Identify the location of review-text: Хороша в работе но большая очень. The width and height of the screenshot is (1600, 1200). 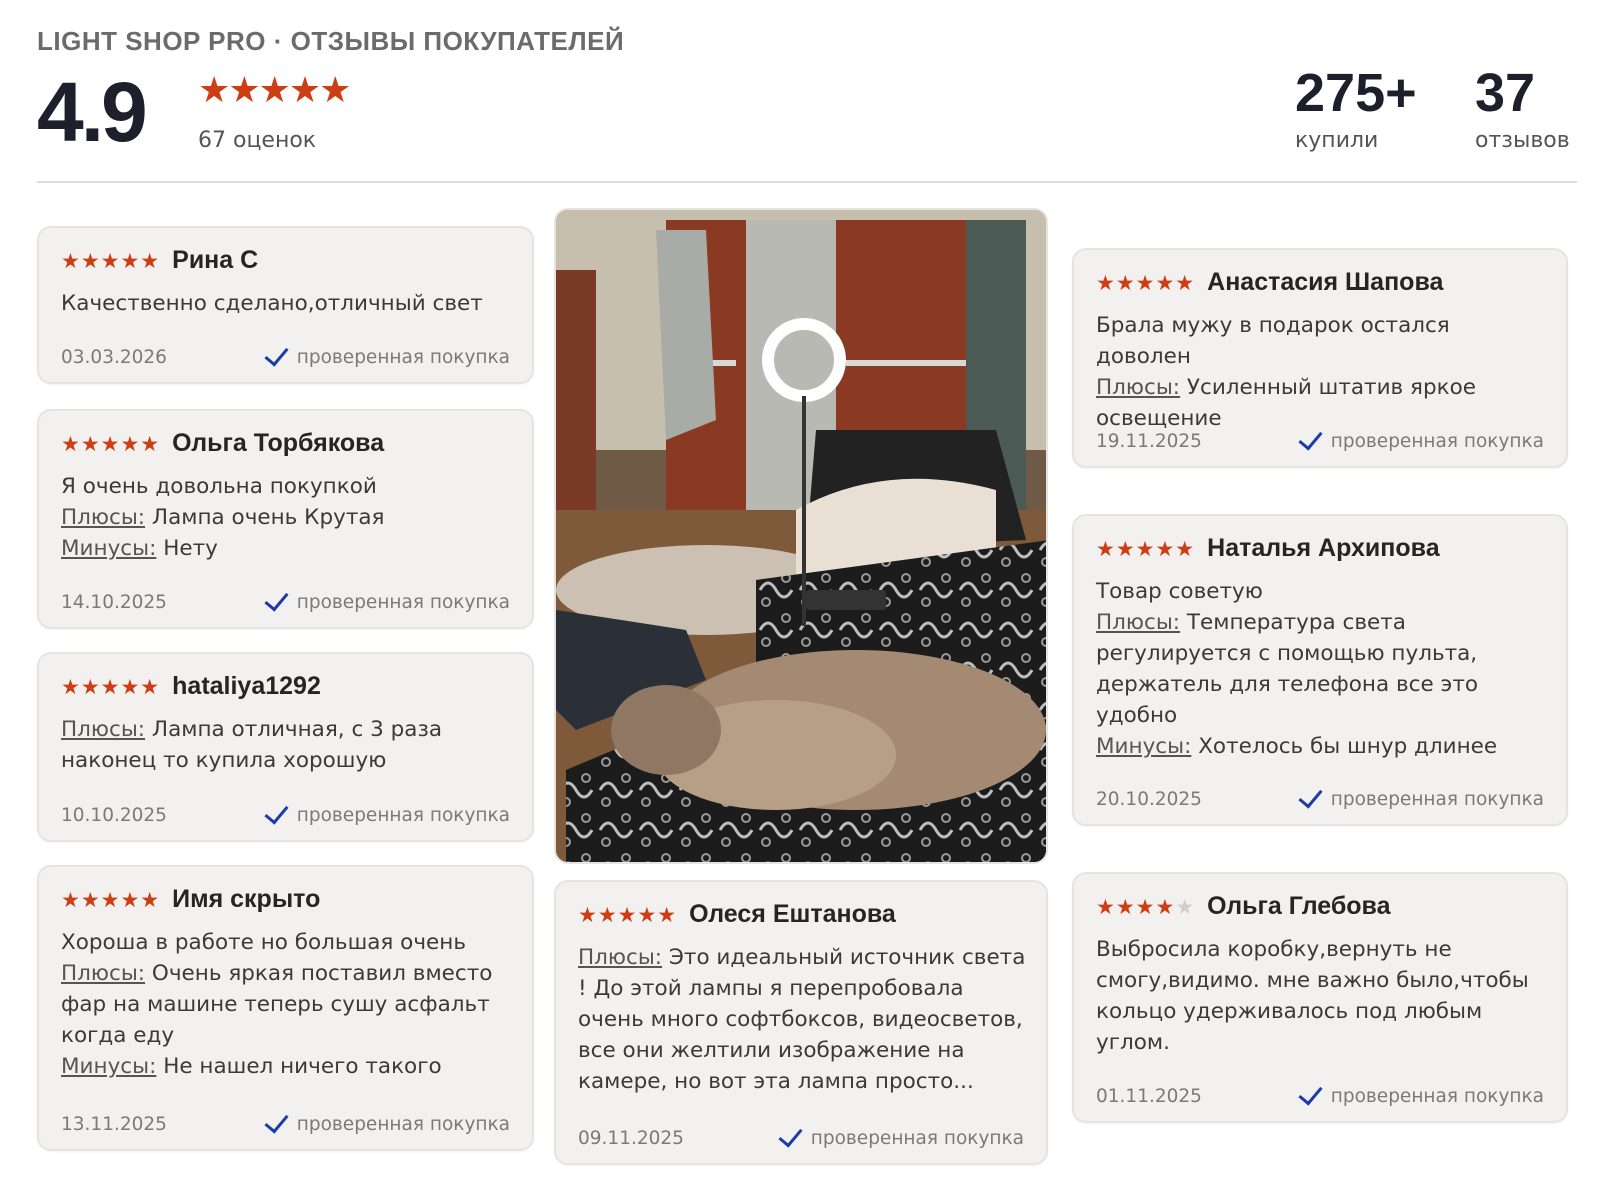
(263, 942).